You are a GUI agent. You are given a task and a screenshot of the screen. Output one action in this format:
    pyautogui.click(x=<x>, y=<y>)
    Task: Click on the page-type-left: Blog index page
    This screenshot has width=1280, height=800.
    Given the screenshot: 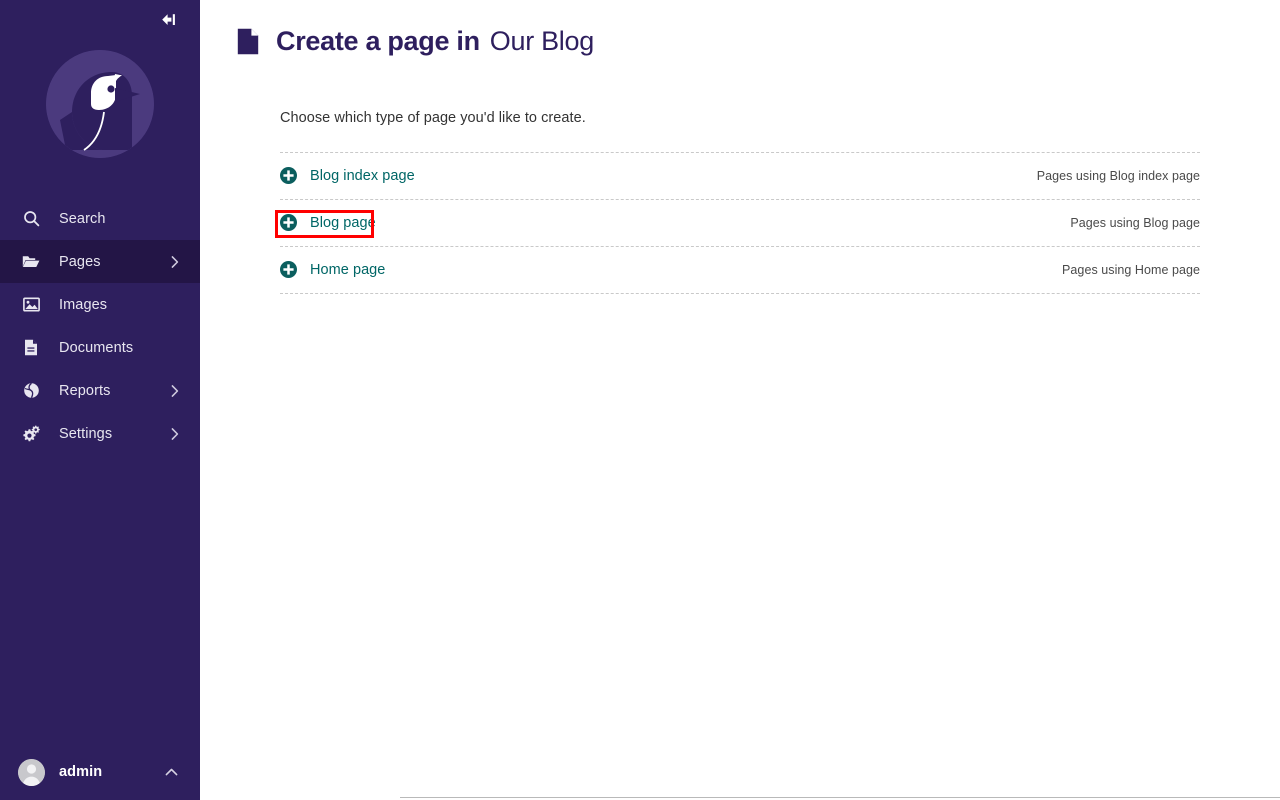 What is the action you would take?
    pyautogui.click(x=347, y=176)
    